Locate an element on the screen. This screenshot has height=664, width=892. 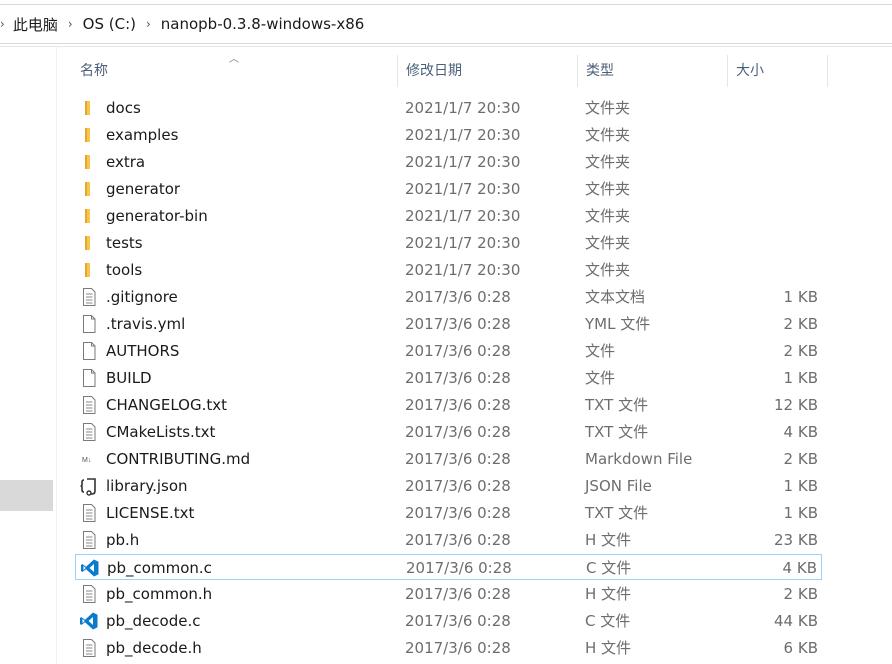
file-row: library.json 2017/3/6 0:28 JSON File 1 KB is located at coordinates (448, 486).